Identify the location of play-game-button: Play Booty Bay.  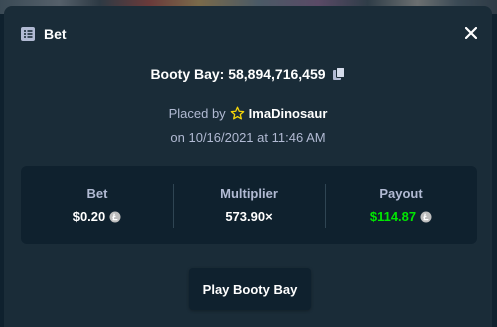
(250, 289).